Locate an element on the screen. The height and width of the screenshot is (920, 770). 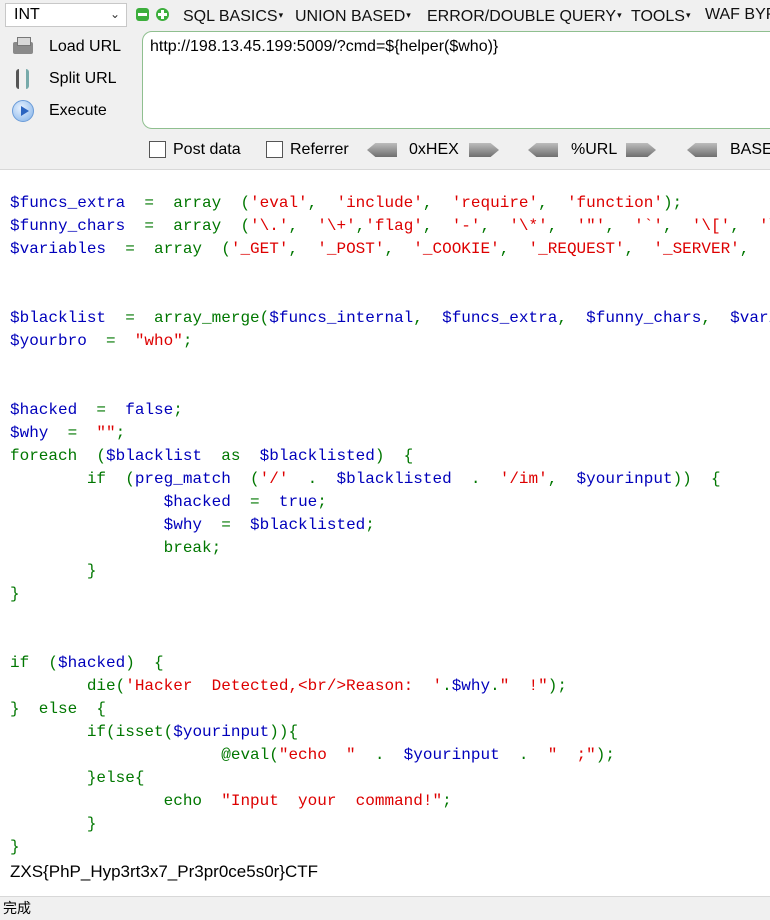
code-token: "echo " is located at coordinates (317, 755).